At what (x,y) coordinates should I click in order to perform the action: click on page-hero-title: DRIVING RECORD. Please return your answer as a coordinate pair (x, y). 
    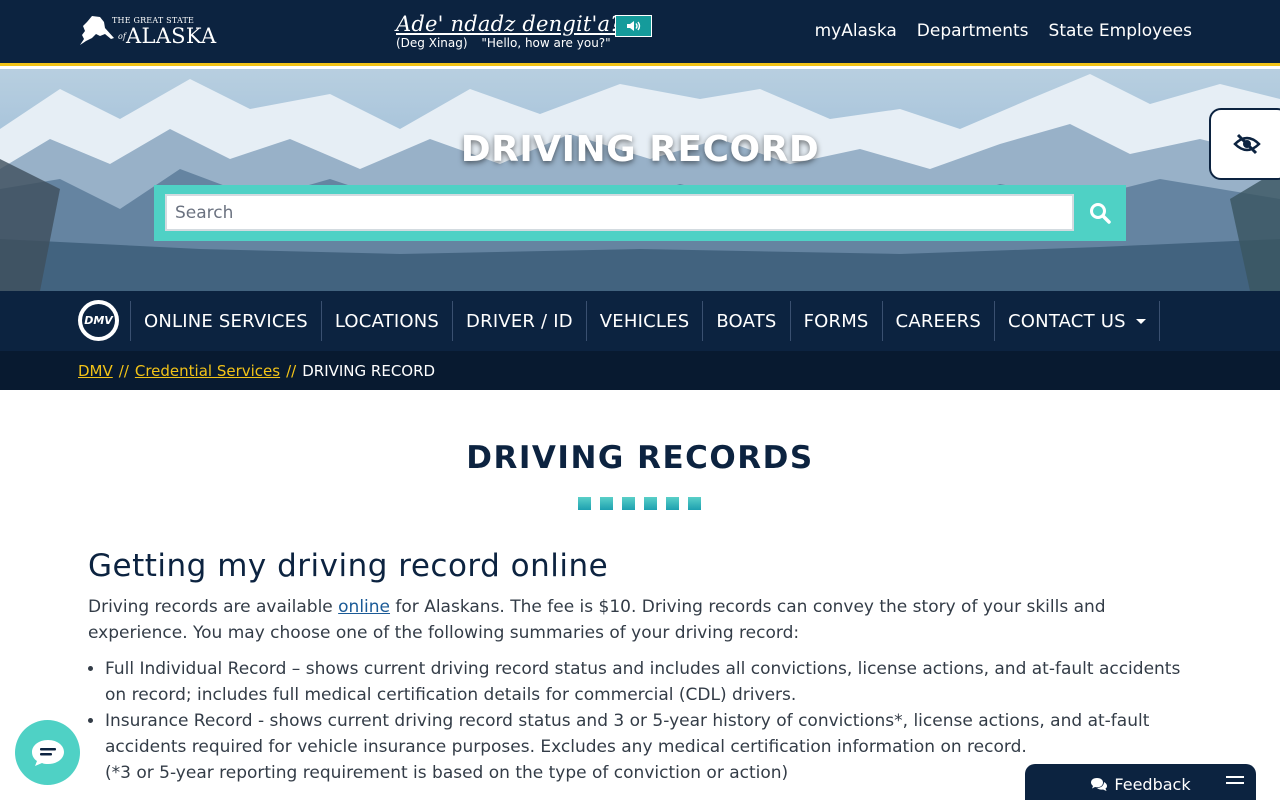
    Looking at the image, I should click on (640, 149).